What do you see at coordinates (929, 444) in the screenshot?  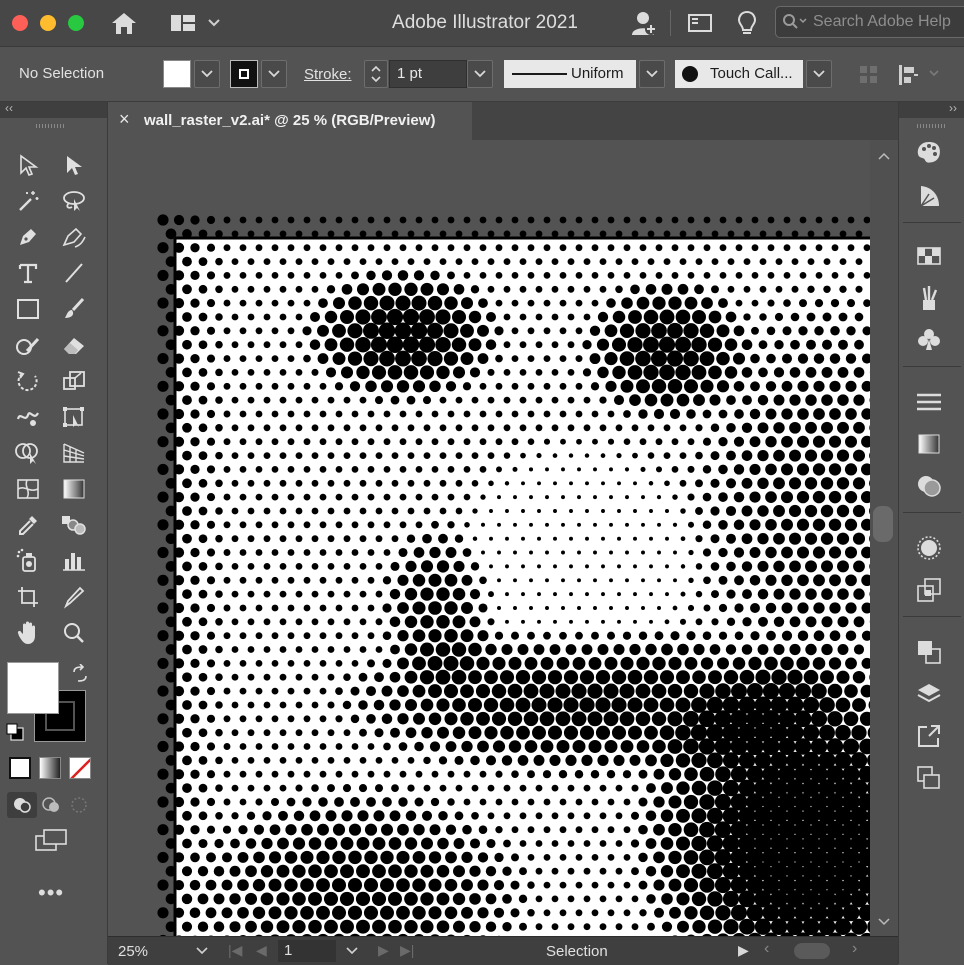 I see `gradient-panel-icon` at bounding box center [929, 444].